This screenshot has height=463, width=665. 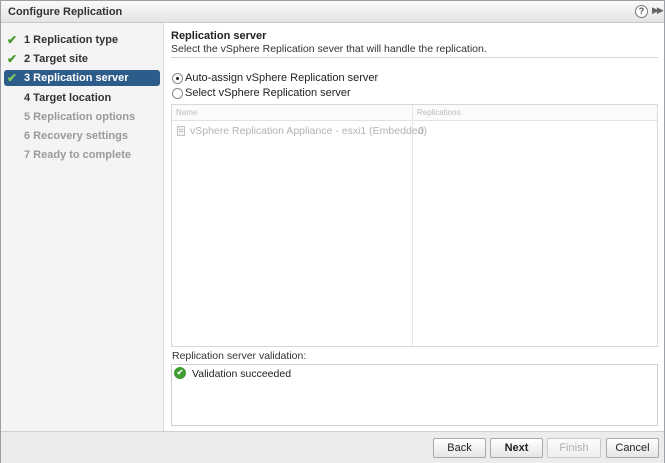 What do you see at coordinates (181, 131) in the screenshot?
I see `server-icon` at bounding box center [181, 131].